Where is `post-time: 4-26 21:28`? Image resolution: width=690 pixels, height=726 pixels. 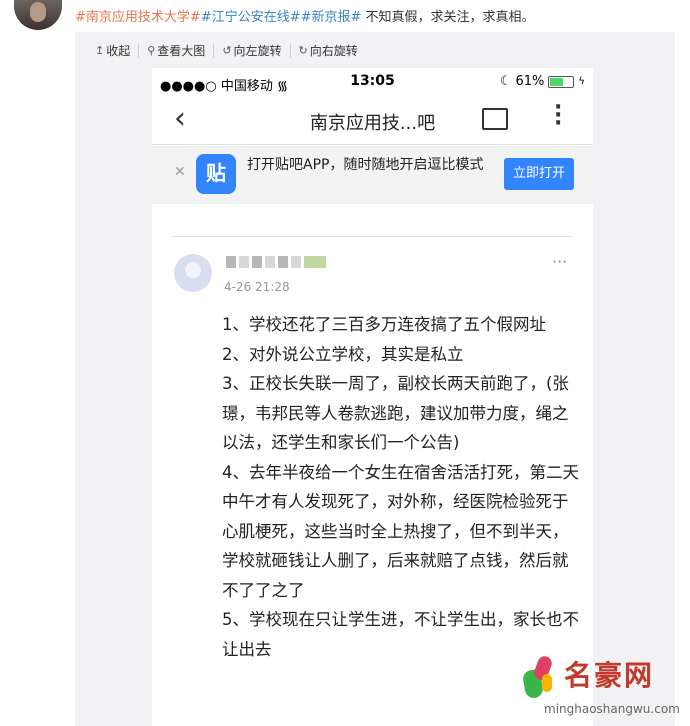 post-time: 4-26 21:28 is located at coordinates (257, 287).